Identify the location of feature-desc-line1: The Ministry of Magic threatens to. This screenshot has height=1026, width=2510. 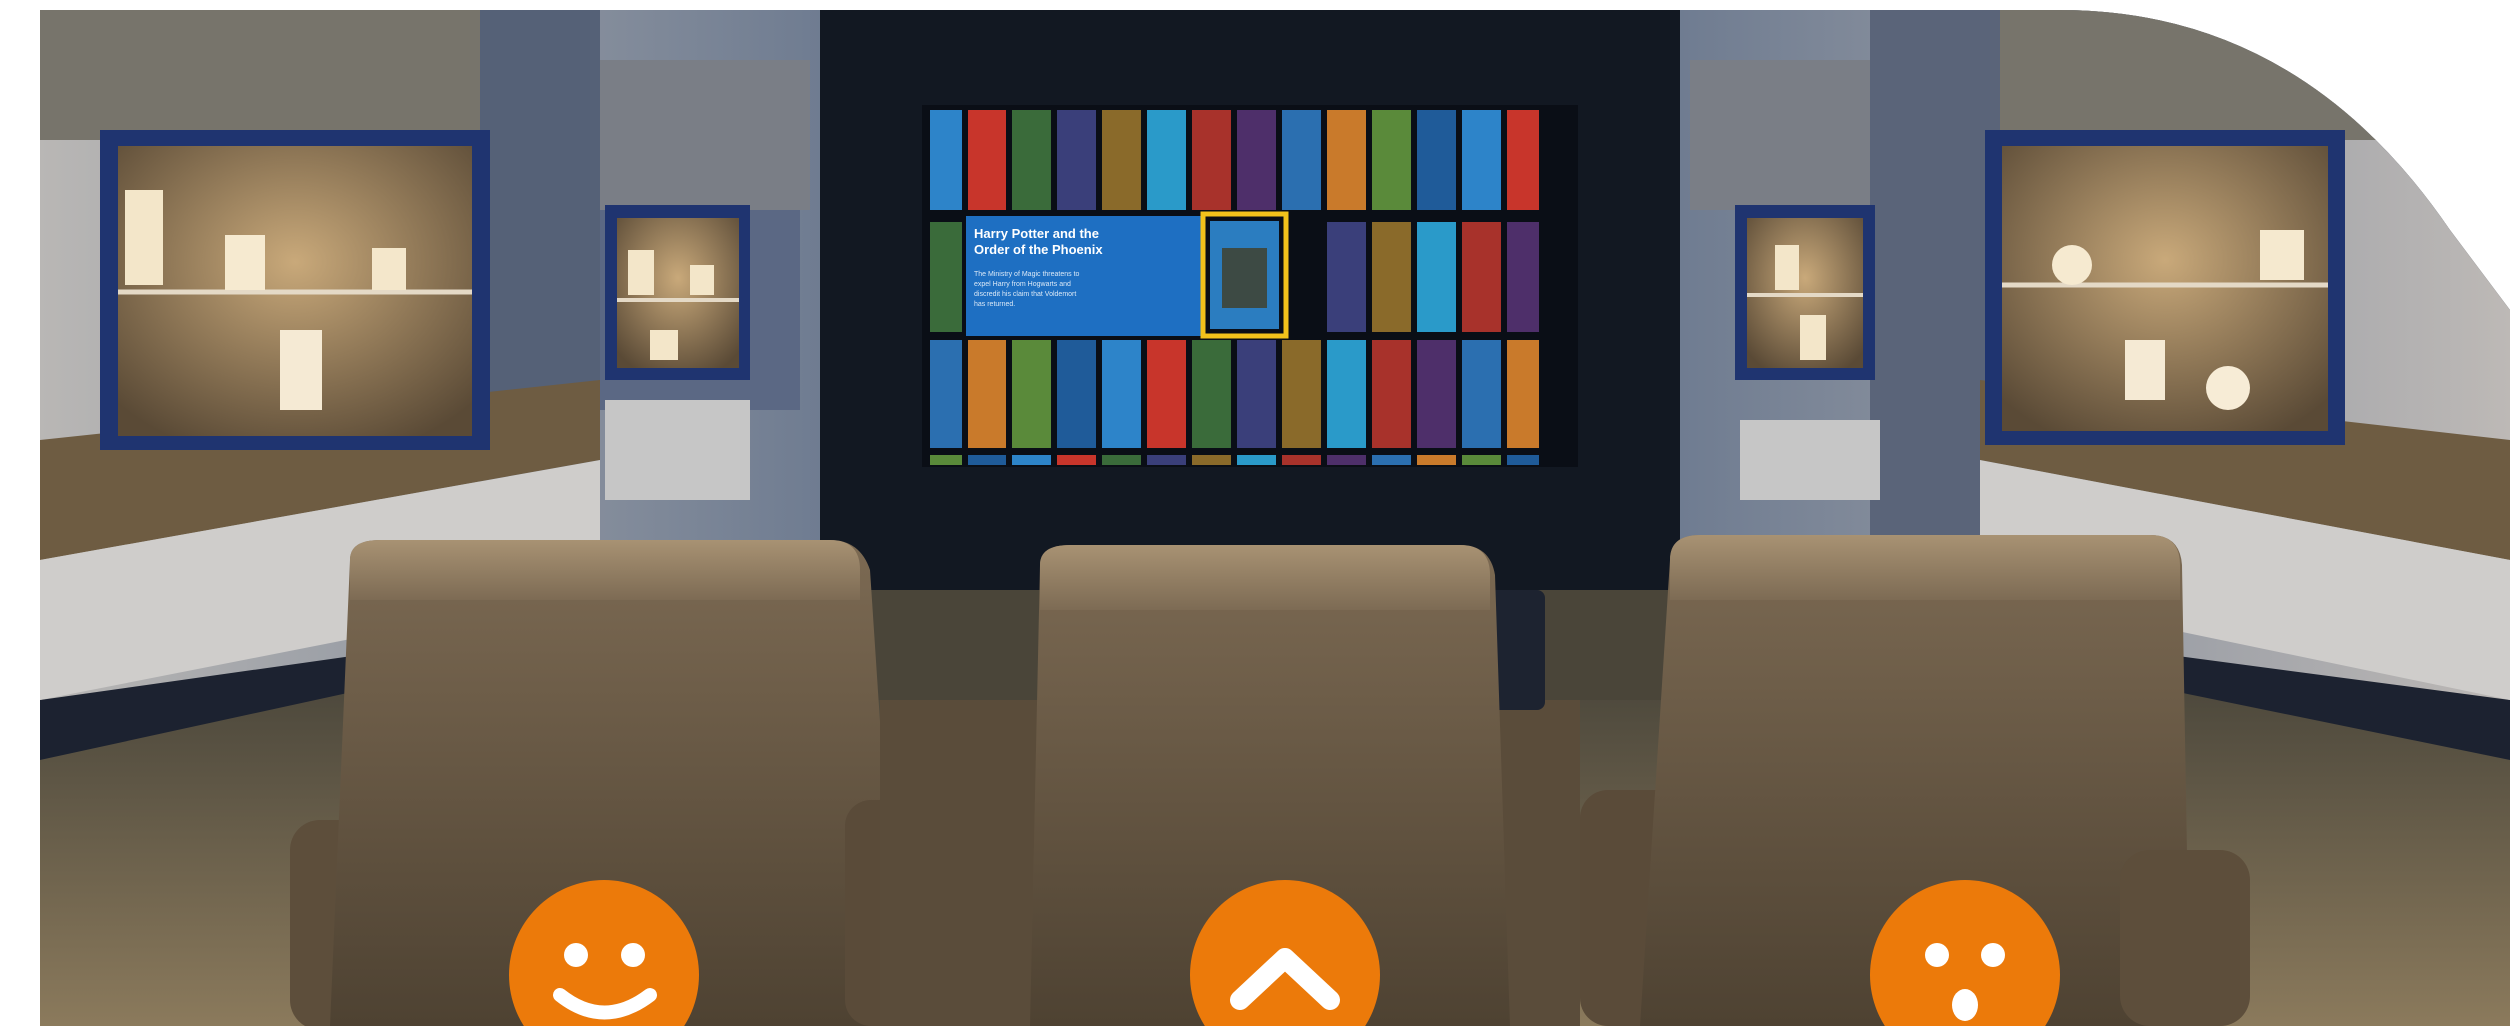
(1027, 274).